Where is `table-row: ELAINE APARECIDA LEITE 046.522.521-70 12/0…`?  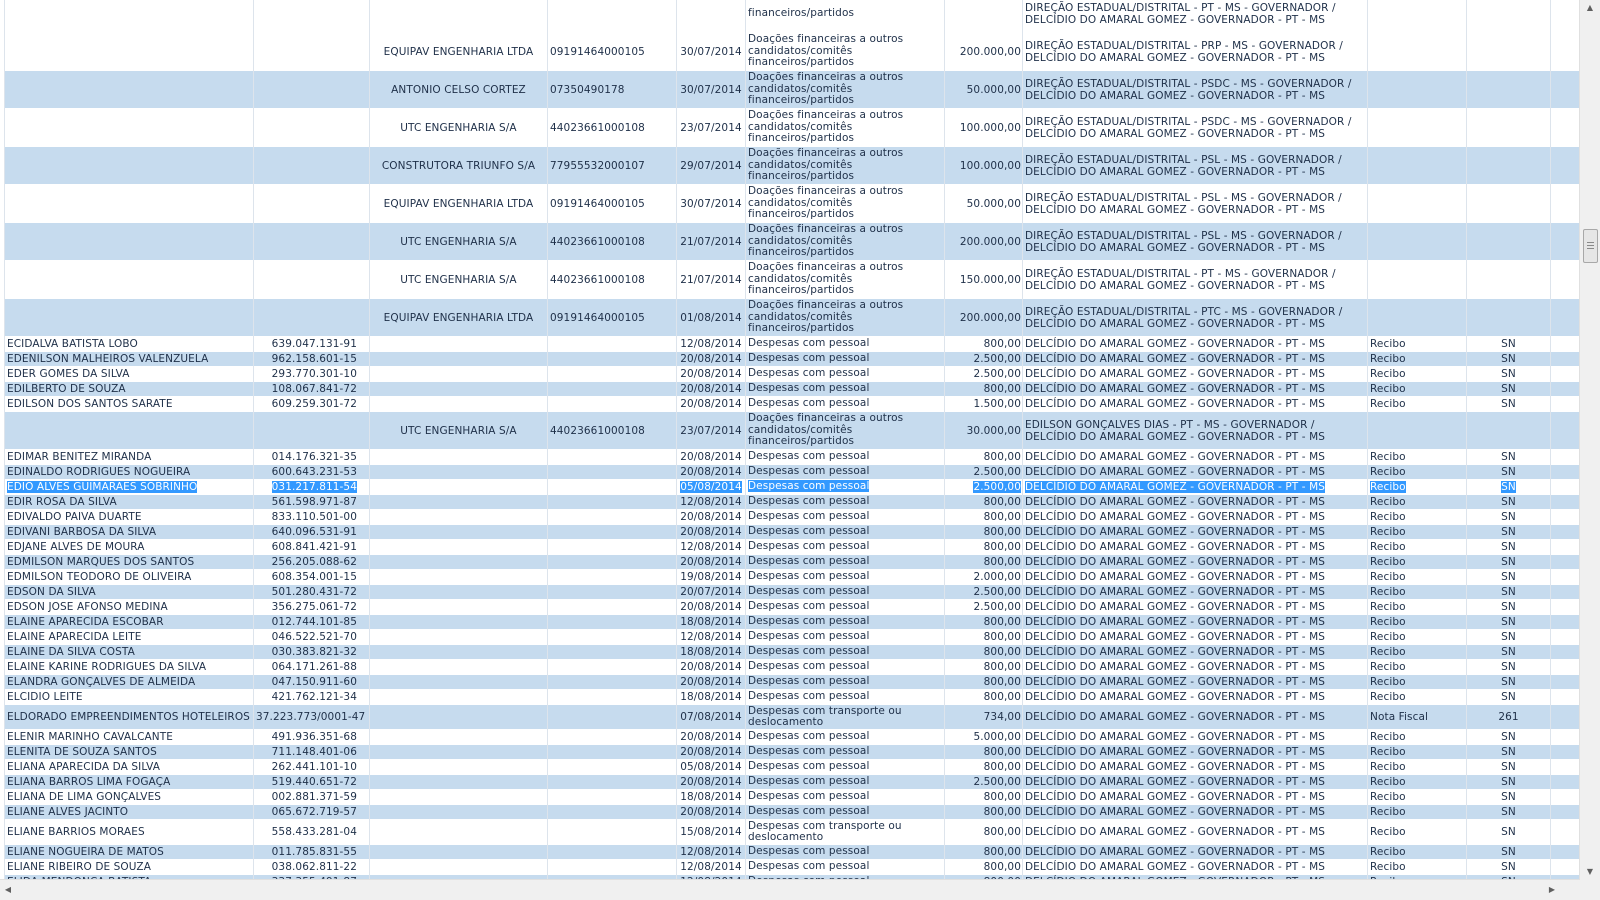
table-row: ELAINE APARECIDA LEITE 046.522.521-70 12/0… is located at coordinates (792, 637).